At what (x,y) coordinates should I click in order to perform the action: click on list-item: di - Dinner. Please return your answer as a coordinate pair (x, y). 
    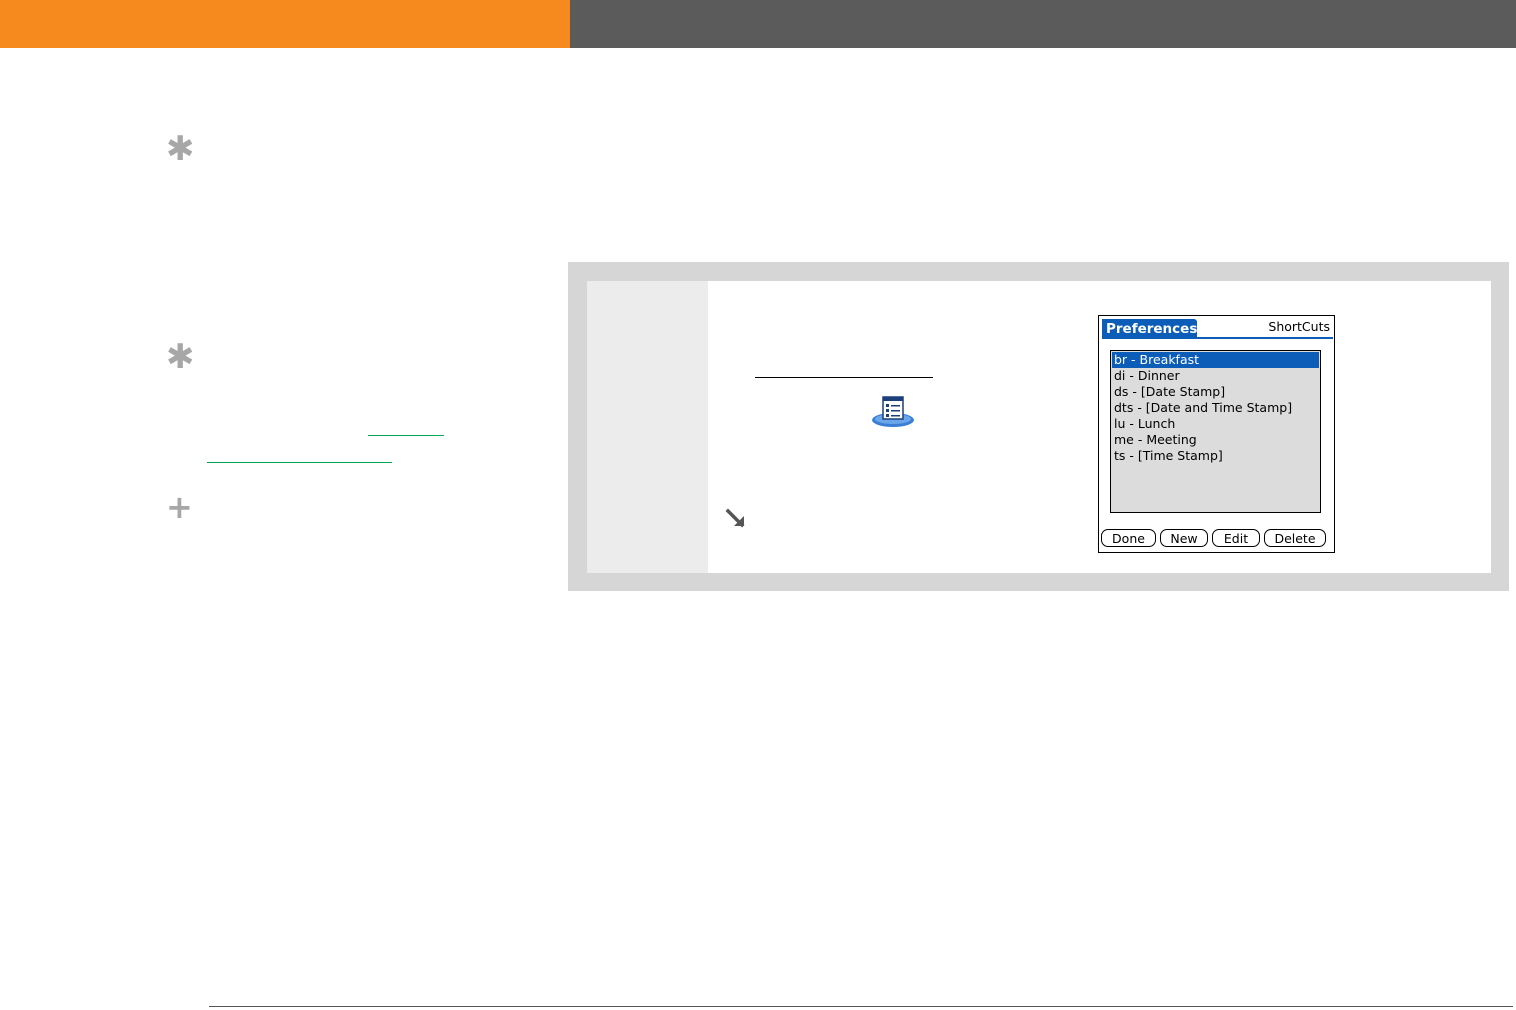
    Looking at the image, I should click on (1215, 376).